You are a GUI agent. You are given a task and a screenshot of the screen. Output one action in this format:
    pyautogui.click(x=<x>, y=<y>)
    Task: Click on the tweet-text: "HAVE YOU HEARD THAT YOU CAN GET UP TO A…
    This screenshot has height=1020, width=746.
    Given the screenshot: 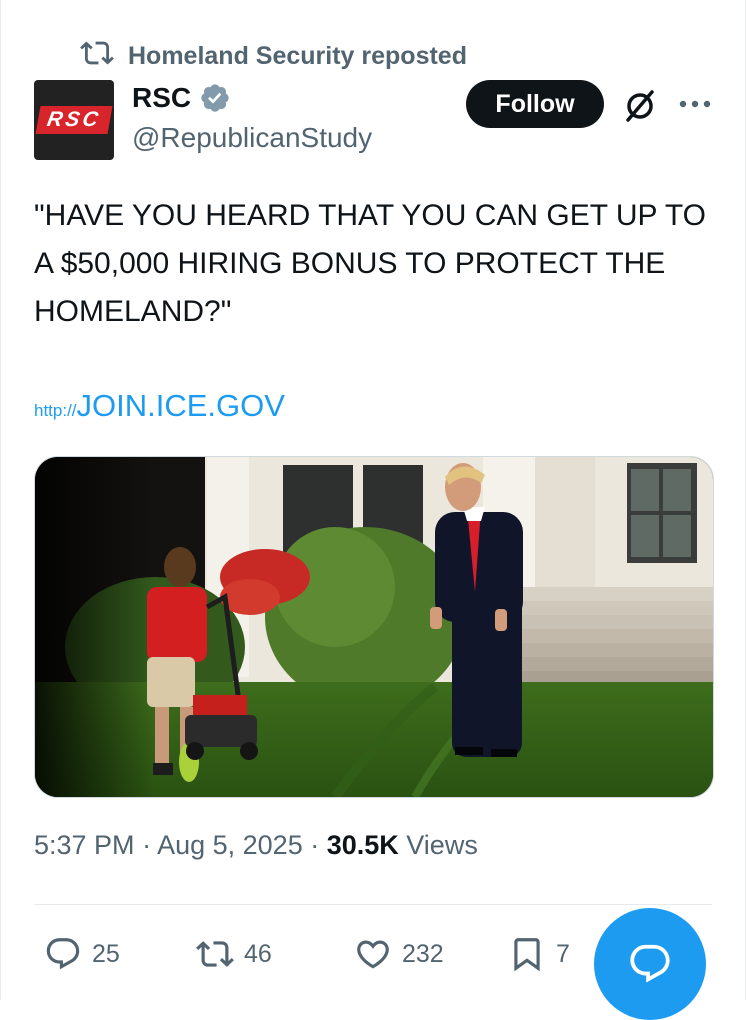 What is the action you would take?
    pyautogui.click(x=370, y=263)
    